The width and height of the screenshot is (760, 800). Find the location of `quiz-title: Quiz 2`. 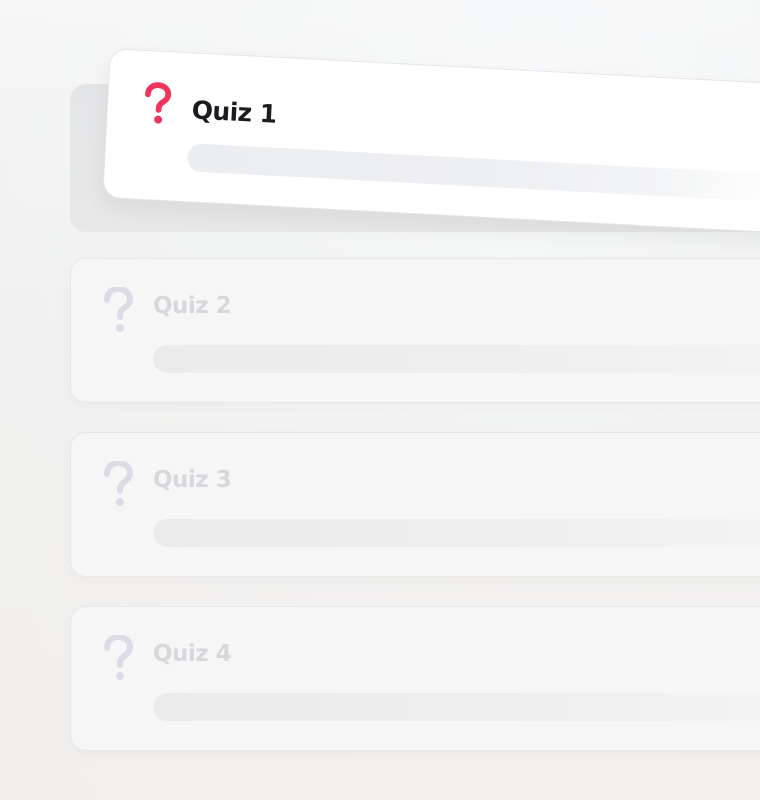

quiz-title: Quiz 2 is located at coordinates (192, 306).